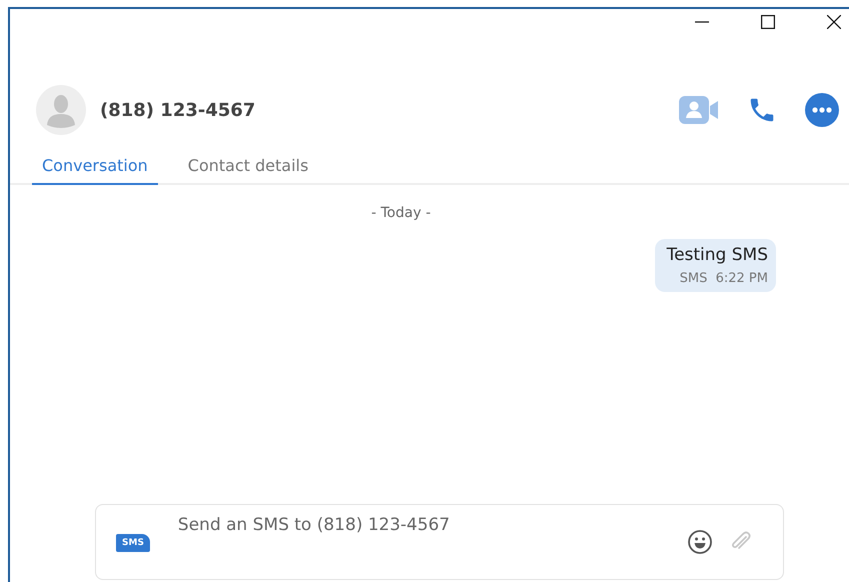  I want to click on close-icon, so click(834, 22).